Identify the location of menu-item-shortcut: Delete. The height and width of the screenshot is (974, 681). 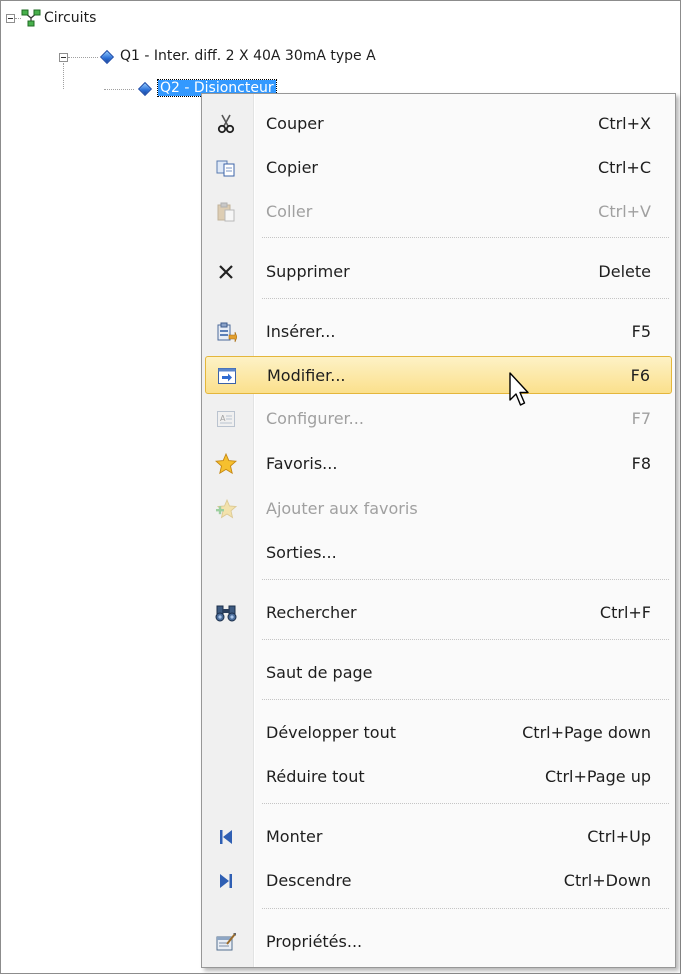
(624, 271).